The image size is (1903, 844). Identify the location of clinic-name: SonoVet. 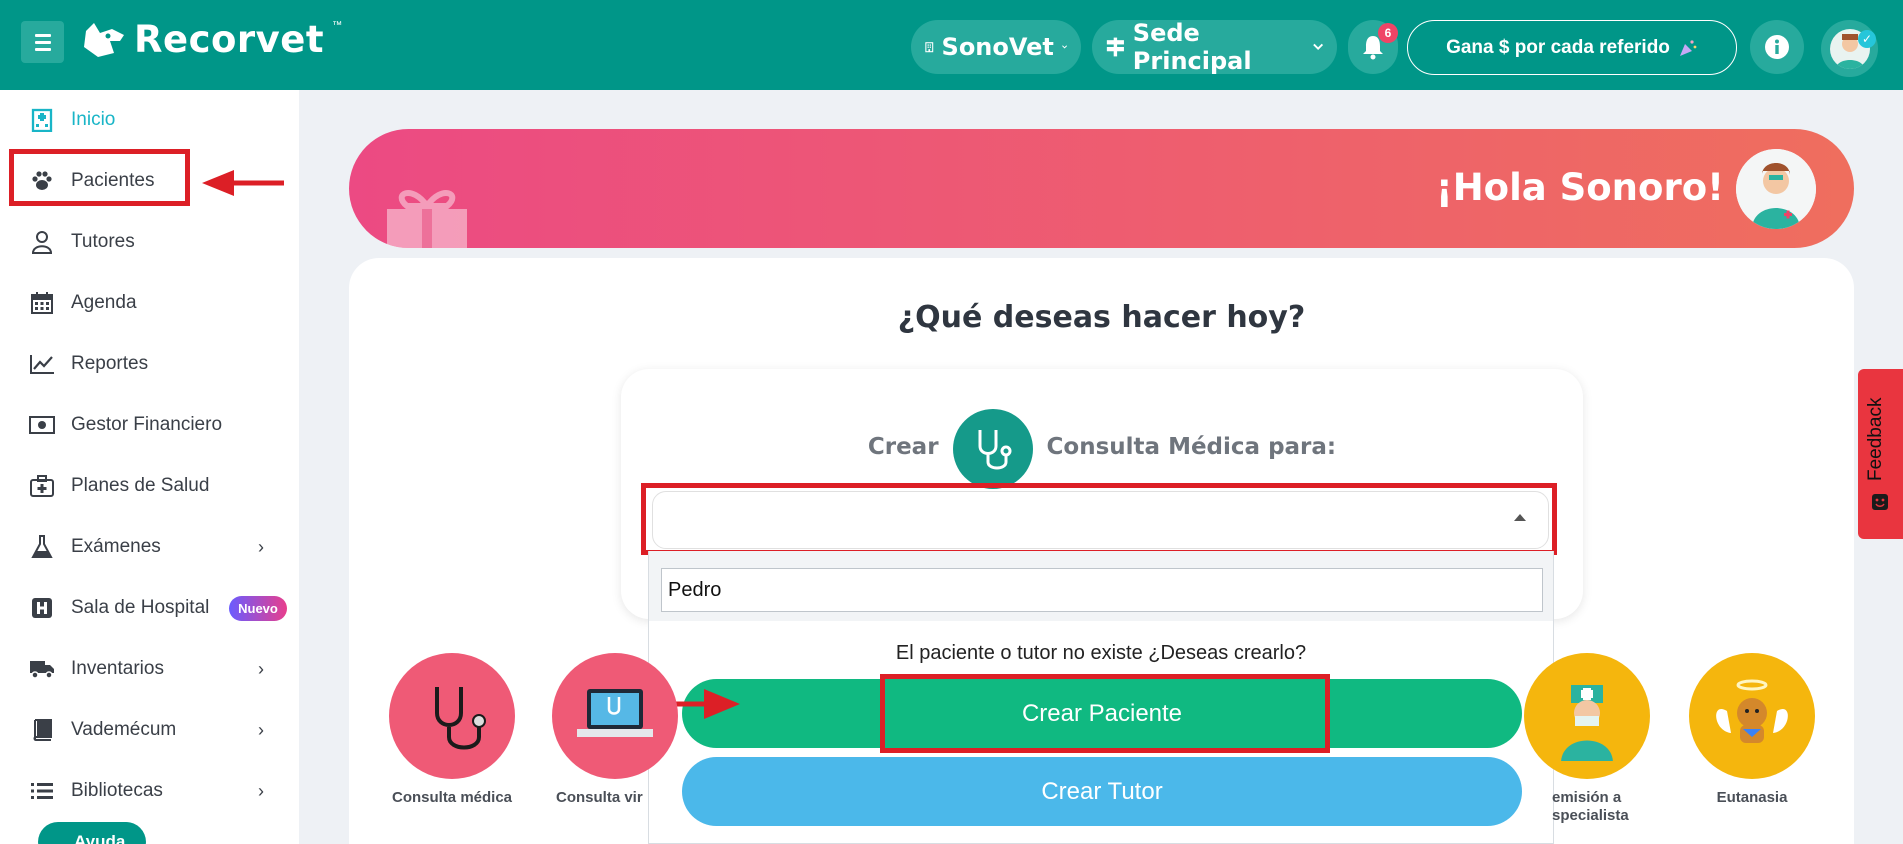
(997, 47).